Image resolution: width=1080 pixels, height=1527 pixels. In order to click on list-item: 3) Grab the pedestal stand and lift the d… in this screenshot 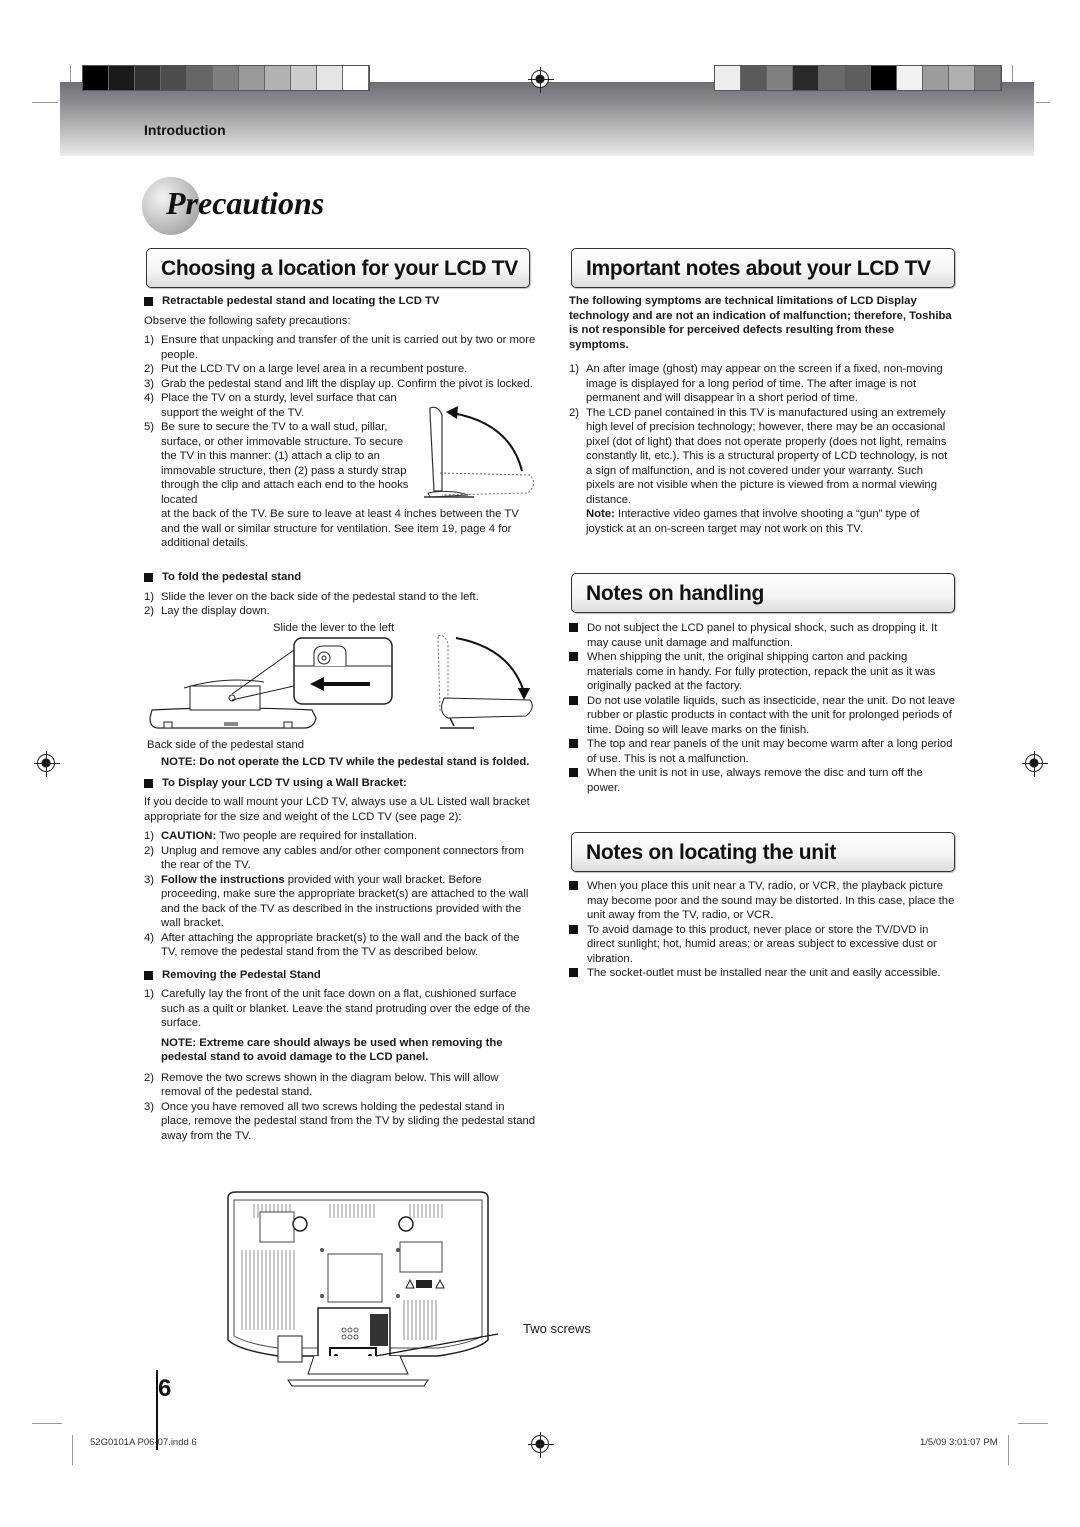, I will do `click(338, 383)`.